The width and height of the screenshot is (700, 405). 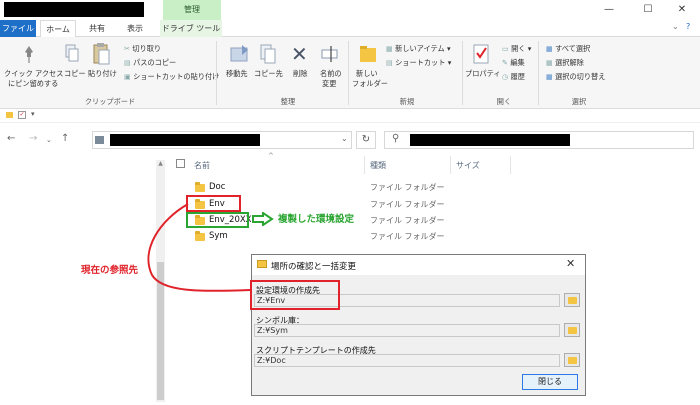 I want to click on new-group-label: 新規, so click(x=407, y=101).